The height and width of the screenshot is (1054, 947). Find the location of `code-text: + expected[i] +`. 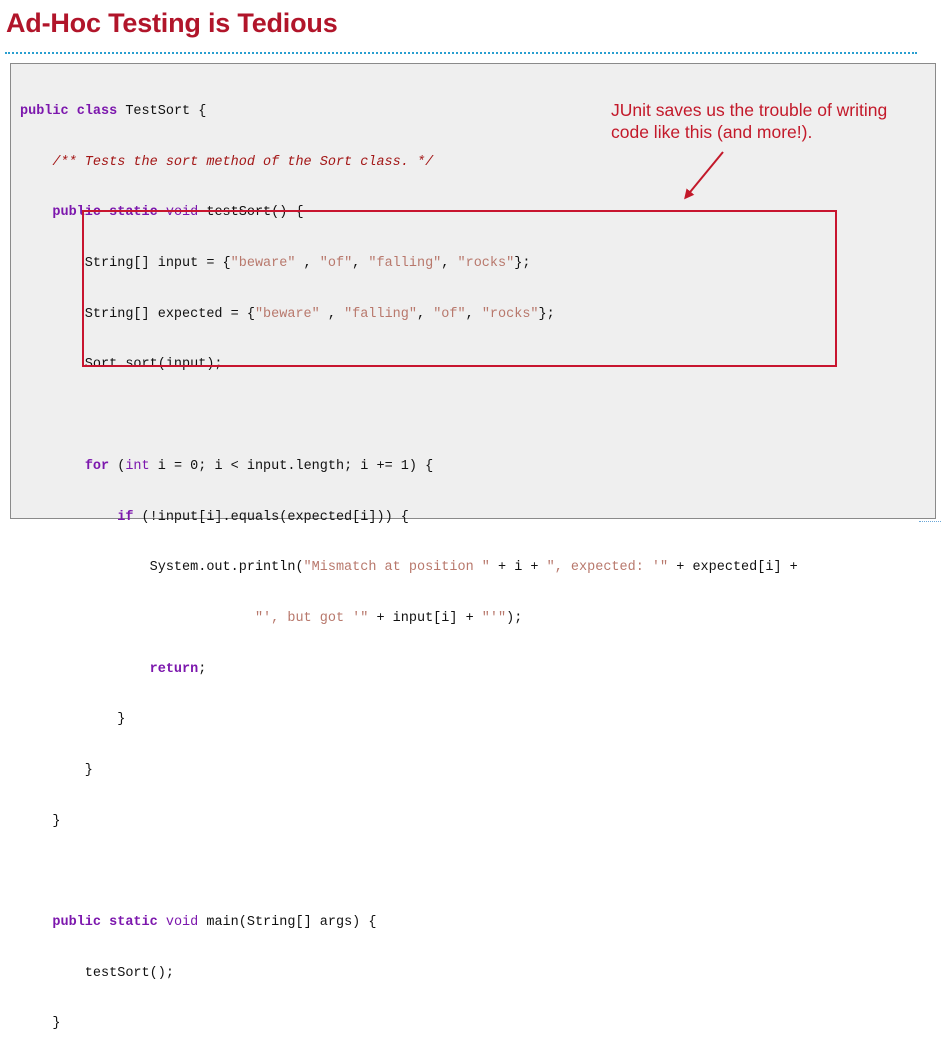

code-text: + expected[i] + is located at coordinates (733, 568).